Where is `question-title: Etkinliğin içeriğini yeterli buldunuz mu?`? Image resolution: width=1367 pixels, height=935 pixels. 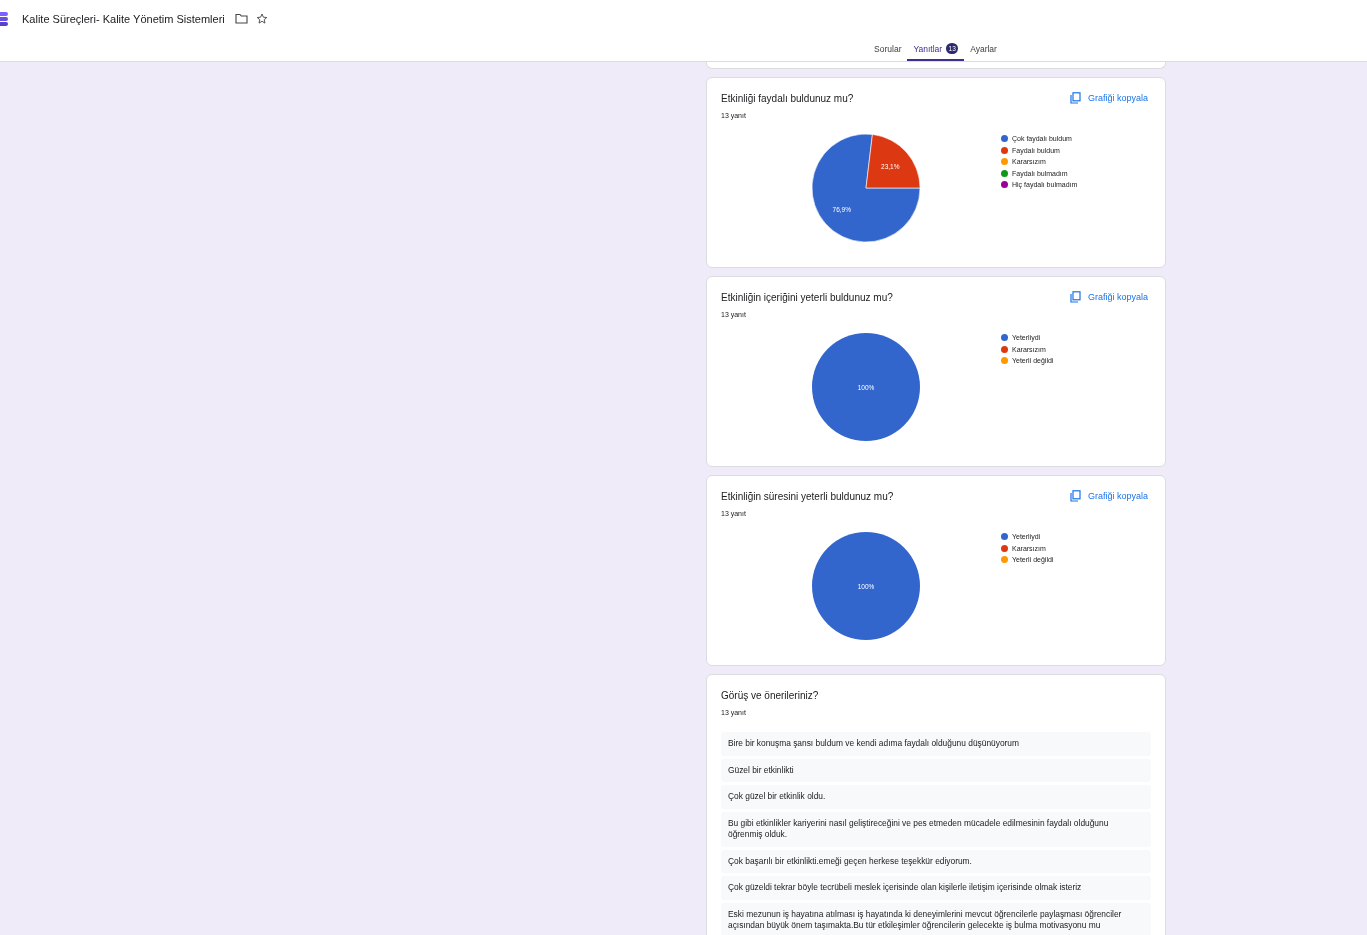 question-title: Etkinliğin içeriğini yeterli buldunuz mu? is located at coordinates (807, 297).